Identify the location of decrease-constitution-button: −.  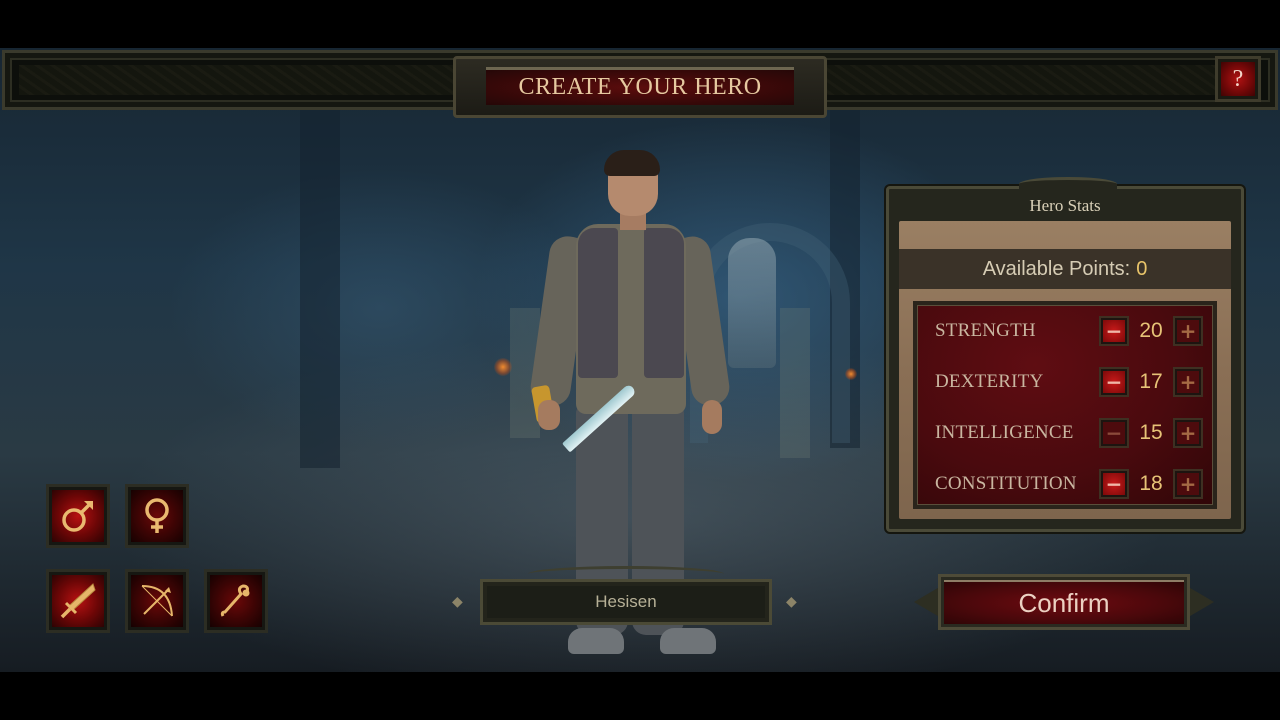
(1114, 484).